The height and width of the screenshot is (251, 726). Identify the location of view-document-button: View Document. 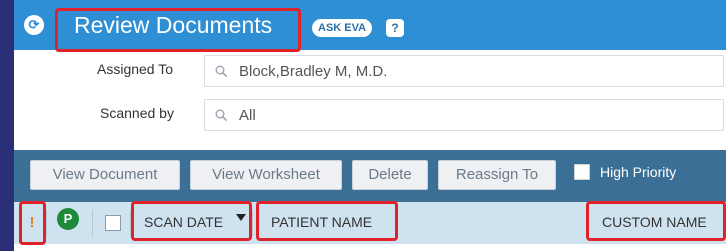
(105, 175).